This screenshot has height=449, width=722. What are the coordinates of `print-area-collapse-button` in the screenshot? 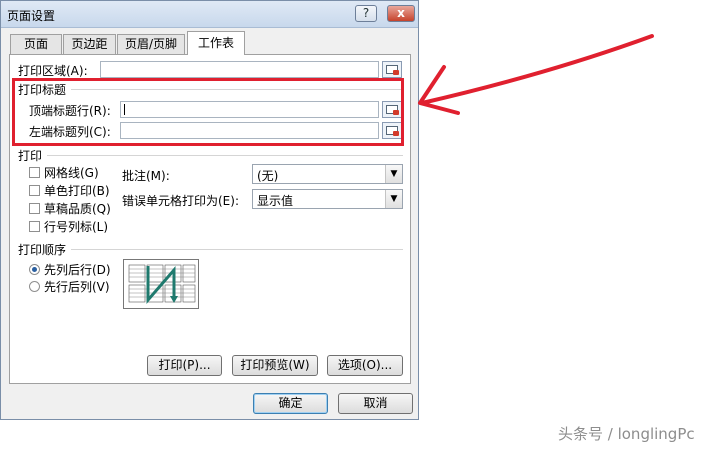 It's located at (392, 69).